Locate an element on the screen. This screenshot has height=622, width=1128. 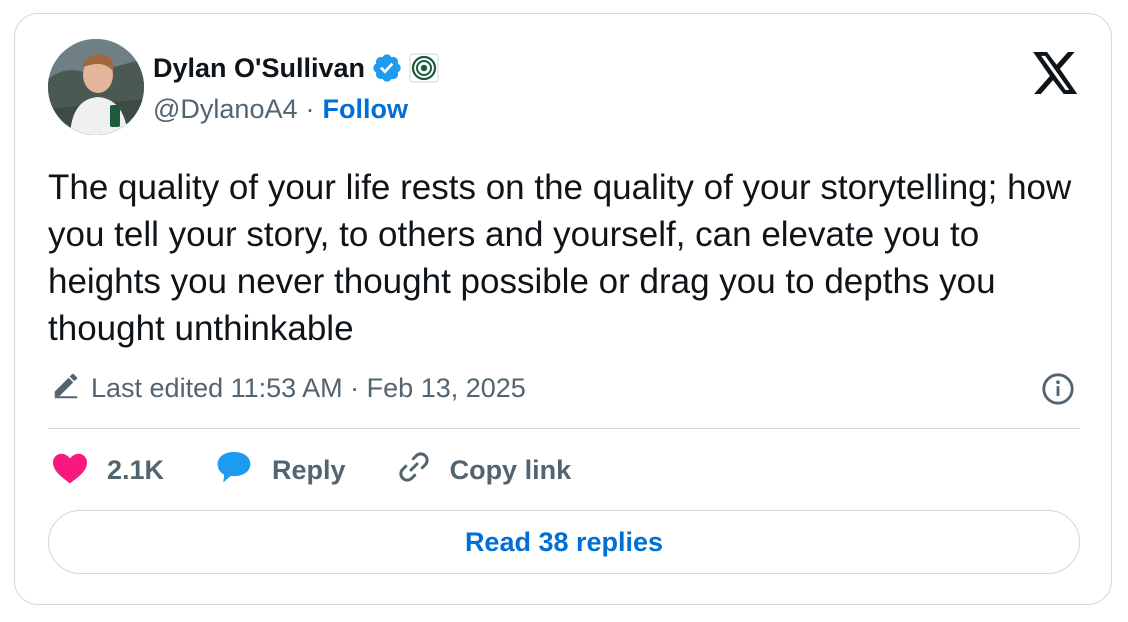
like-button: 2.1K is located at coordinates (107, 470).